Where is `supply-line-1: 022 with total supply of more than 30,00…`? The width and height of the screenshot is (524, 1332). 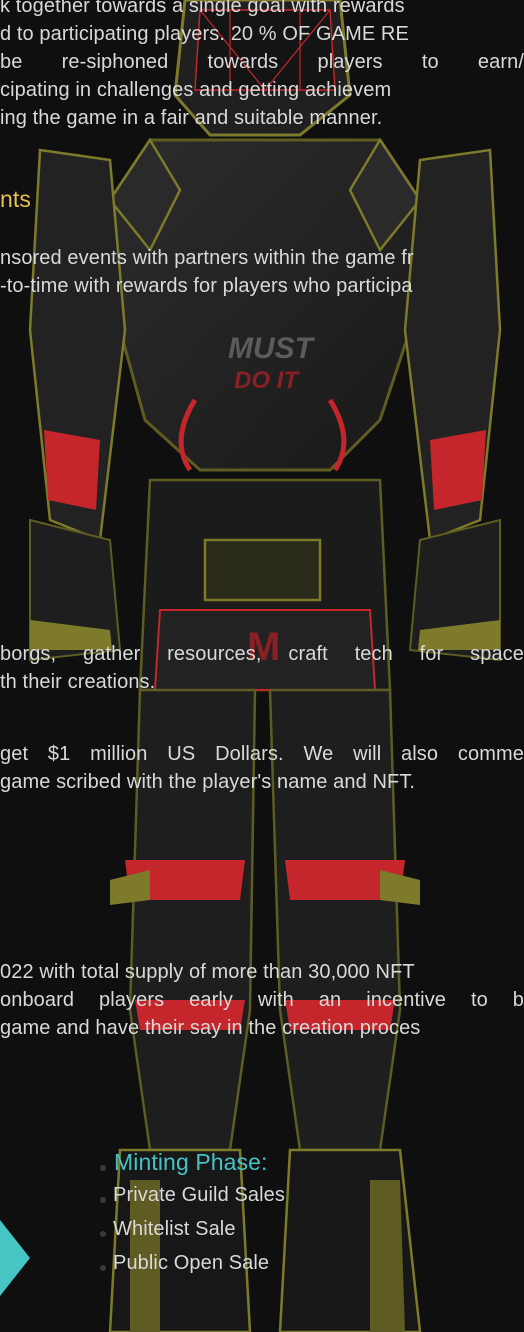 supply-line-1: 022 with total supply of more than 30,00… is located at coordinates (207, 972).